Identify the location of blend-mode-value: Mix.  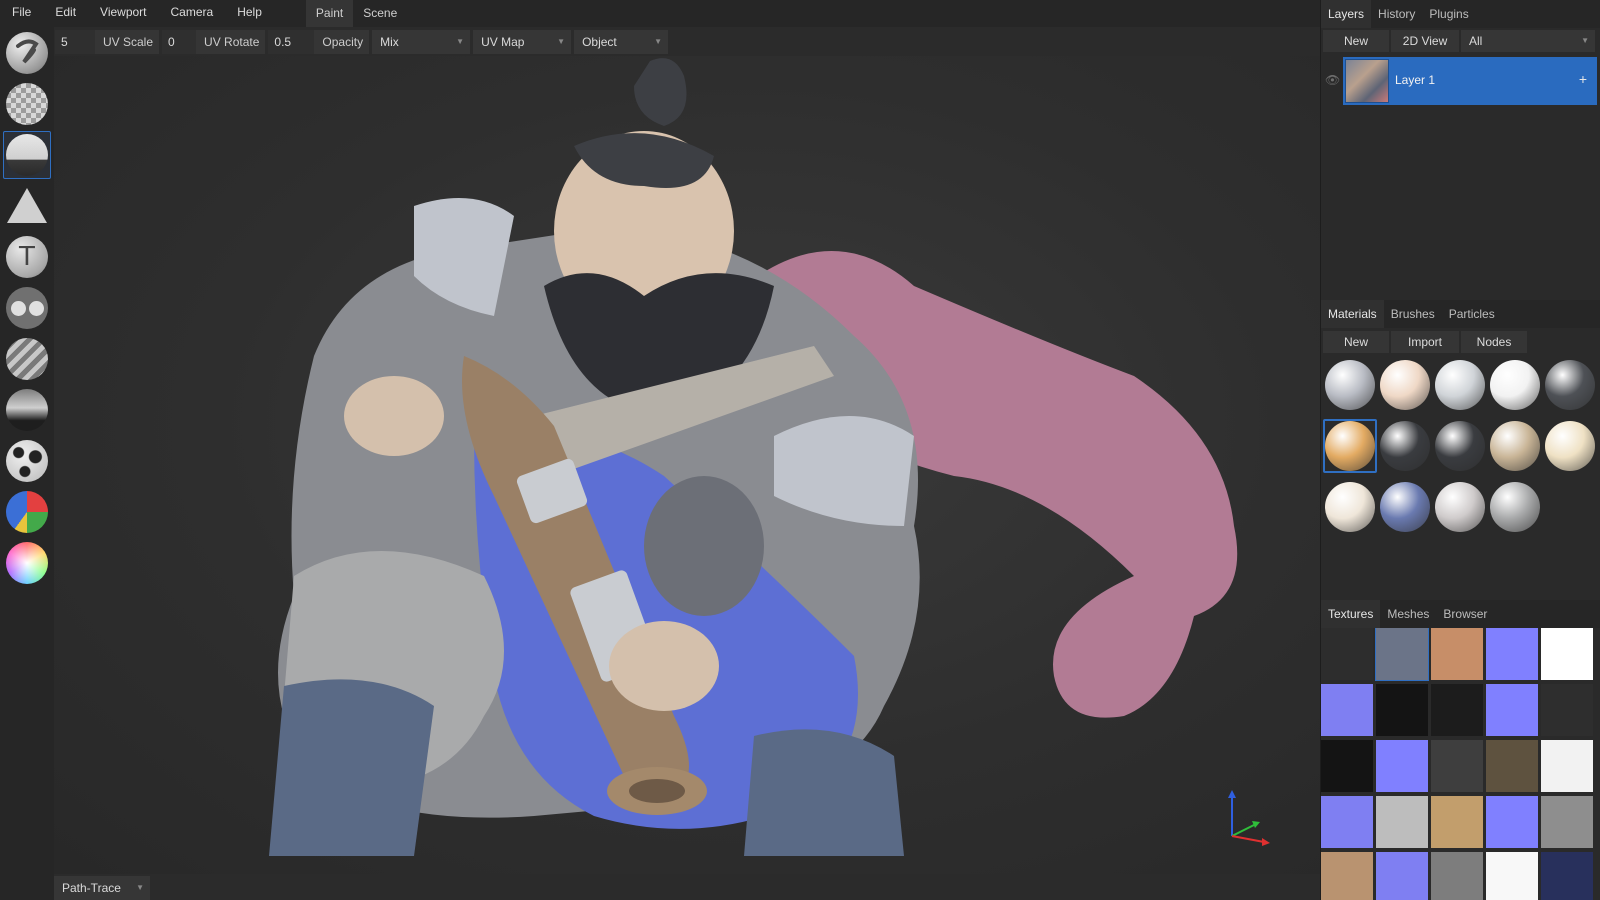
(389, 42).